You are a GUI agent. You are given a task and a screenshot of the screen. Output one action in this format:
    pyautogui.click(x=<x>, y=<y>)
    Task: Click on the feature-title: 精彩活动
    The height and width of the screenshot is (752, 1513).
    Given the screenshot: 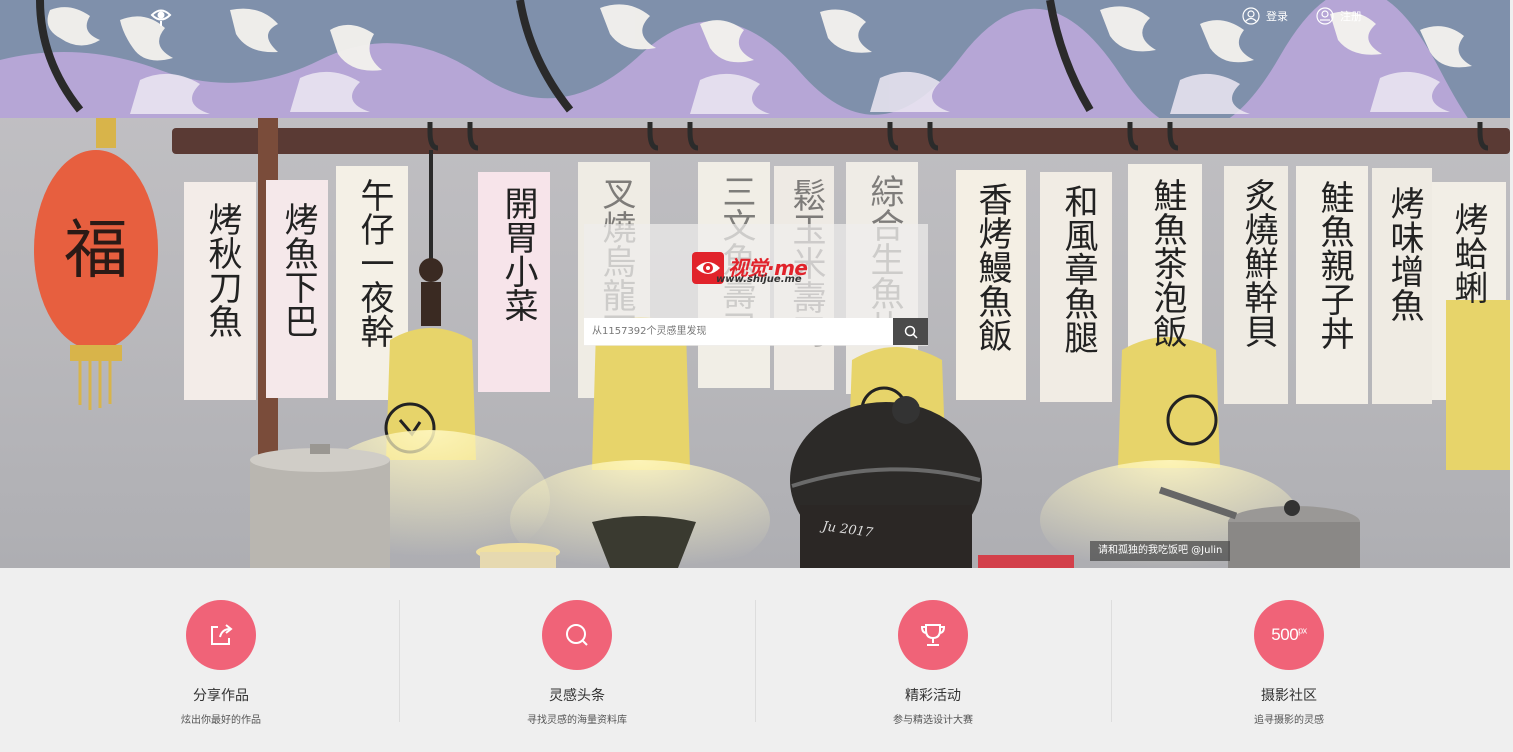 What is the action you would take?
    pyautogui.click(x=933, y=695)
    